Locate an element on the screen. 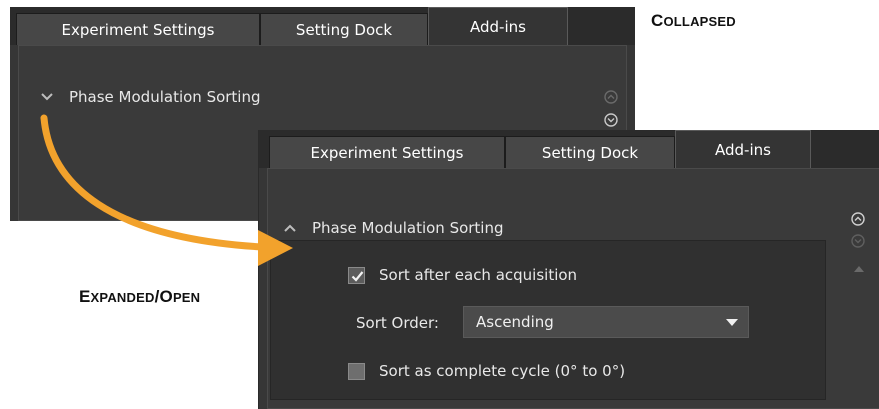 Image resolution: width=879 pixels, height=409 pixels. complete-cycle-label: Sort as complete cycle (0° to 0°) is located at coordinates (502, 371).